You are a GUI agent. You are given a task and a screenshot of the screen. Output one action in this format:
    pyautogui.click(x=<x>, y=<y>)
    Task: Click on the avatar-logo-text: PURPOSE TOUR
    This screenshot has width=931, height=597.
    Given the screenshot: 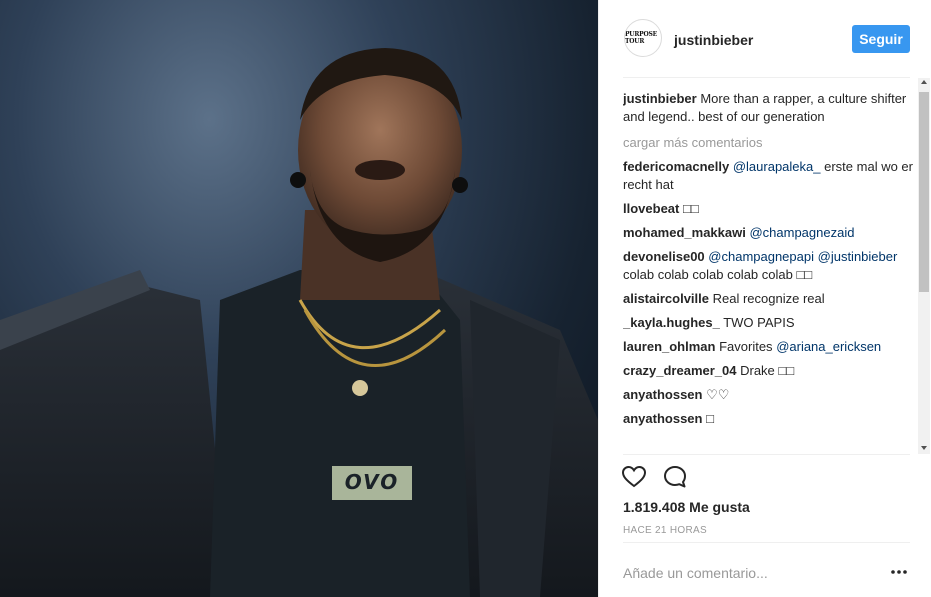 What is the action you would take?
    pyautogui.click(x=641, y=38)
    